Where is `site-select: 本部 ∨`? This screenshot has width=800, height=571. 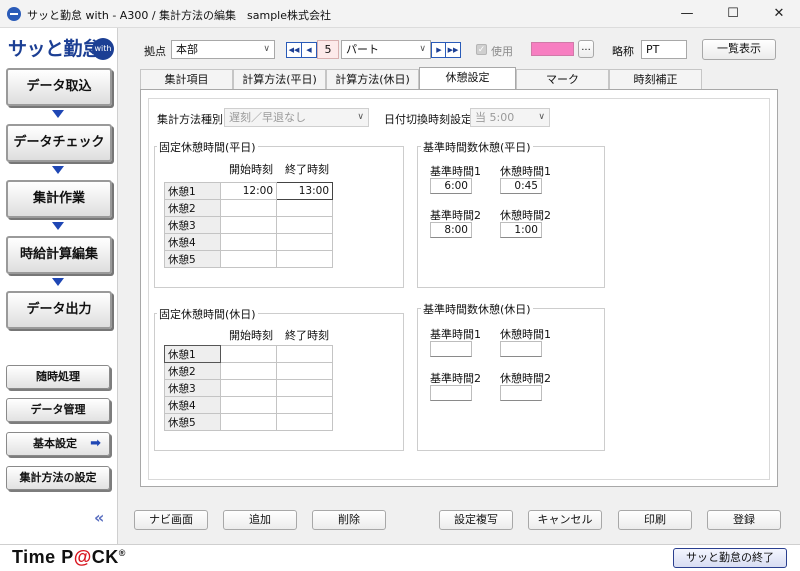
site-select: 本部 ∨ is located at coordinates (223, 49).